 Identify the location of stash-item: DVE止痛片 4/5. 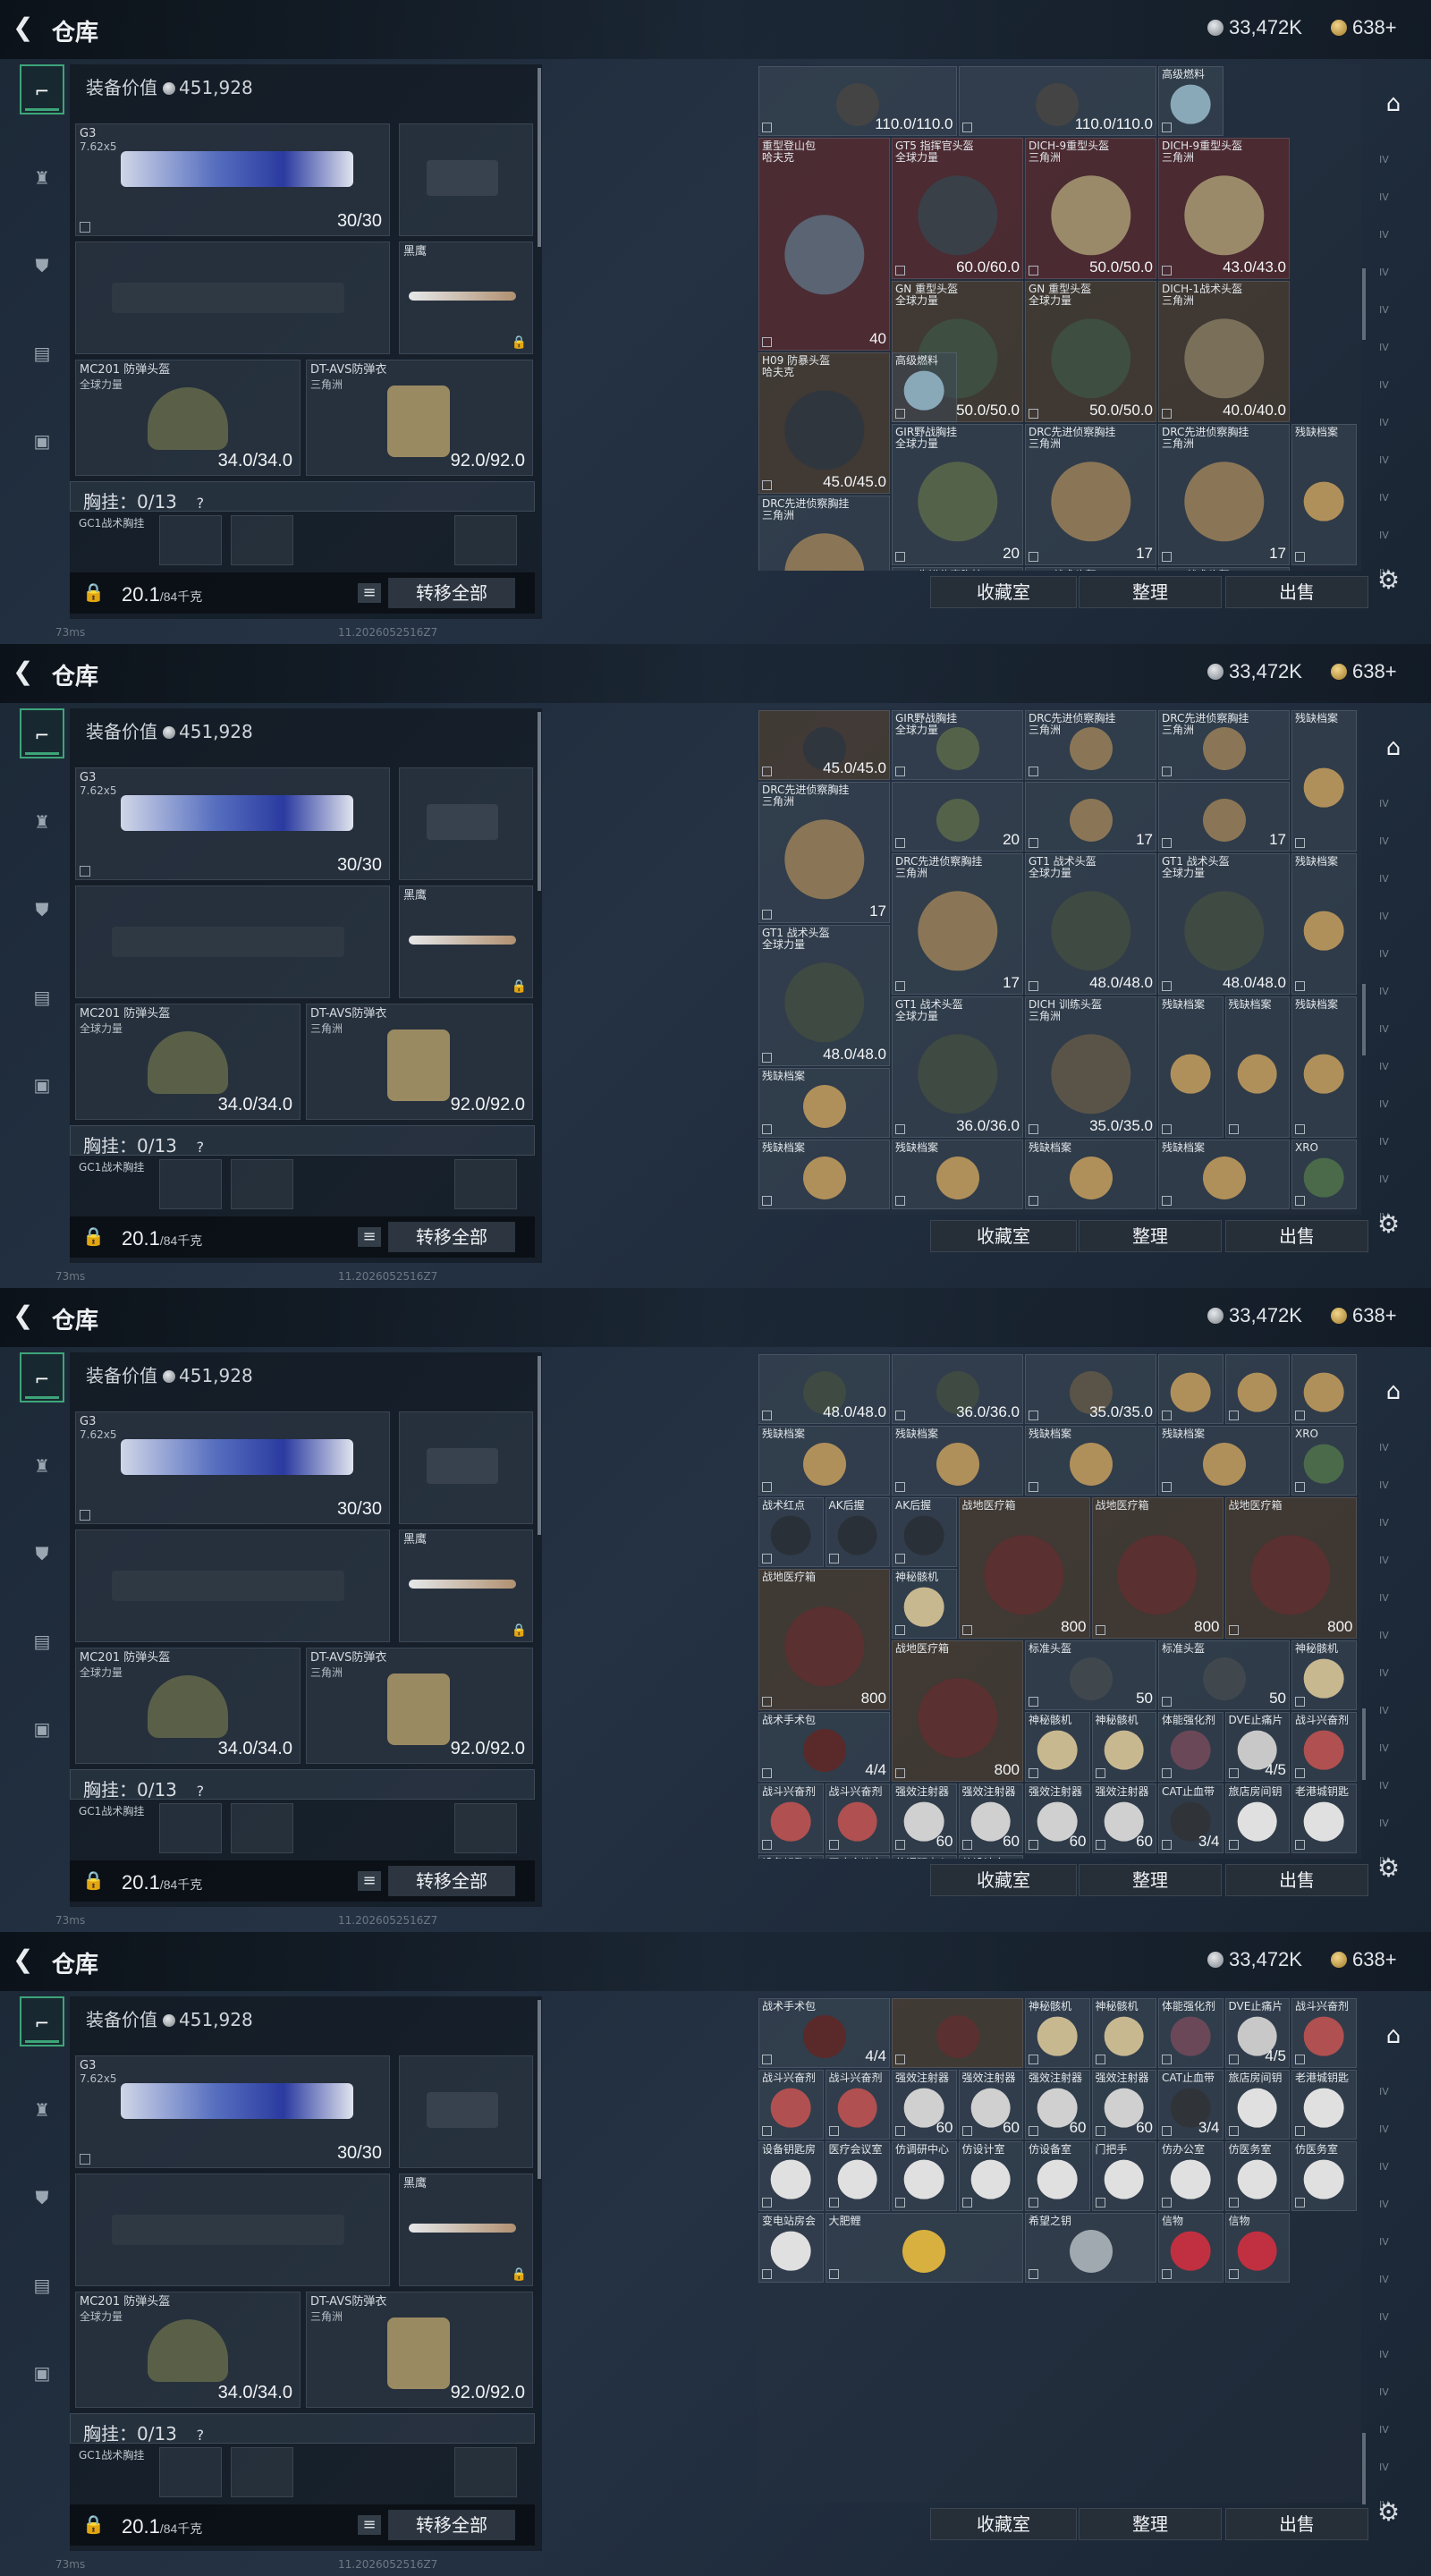
(1257, 2033).